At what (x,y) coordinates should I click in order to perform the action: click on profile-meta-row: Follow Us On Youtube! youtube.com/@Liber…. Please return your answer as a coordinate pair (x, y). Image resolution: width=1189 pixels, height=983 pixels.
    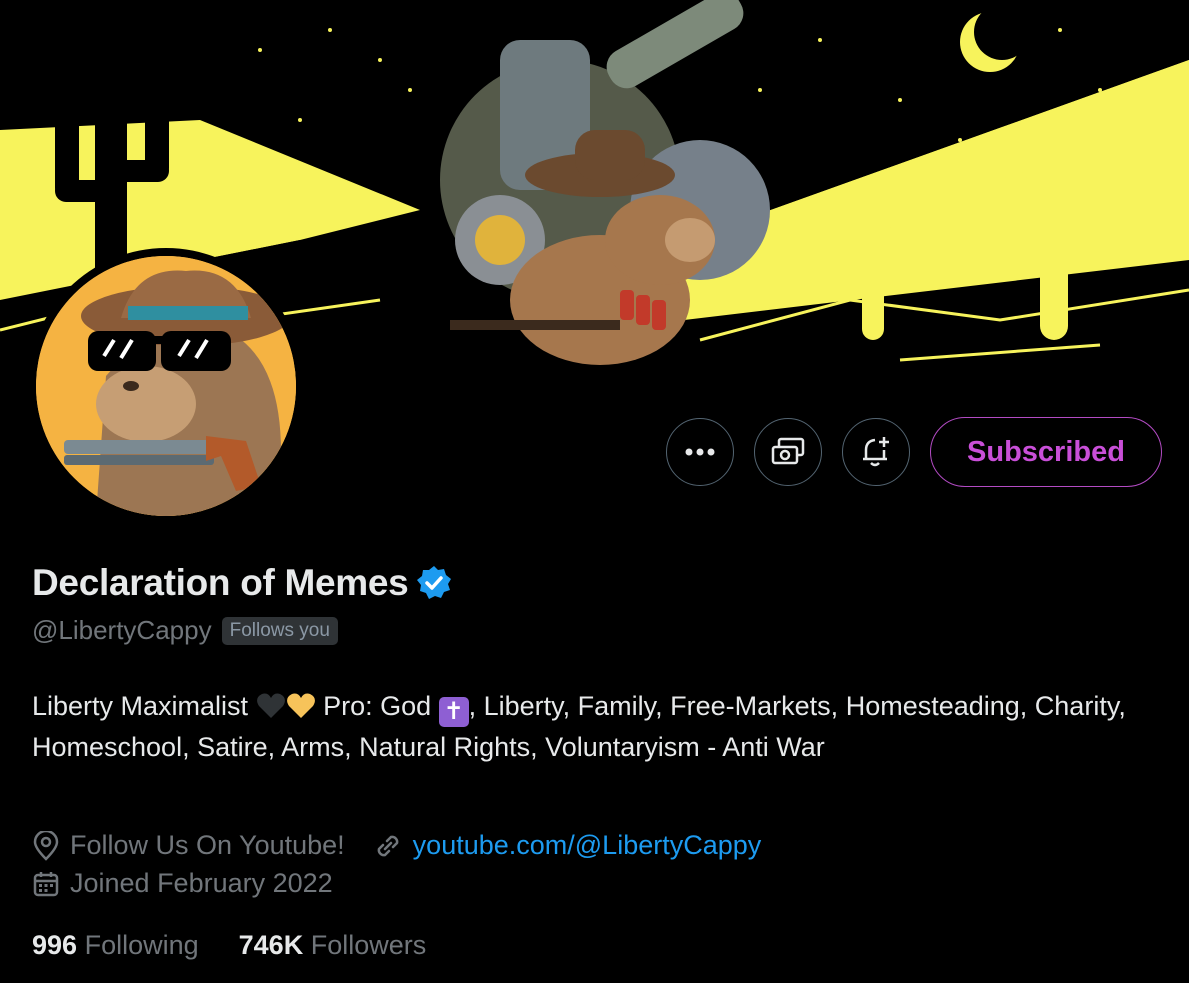
    Looking at the image, I should click on (396, 845).